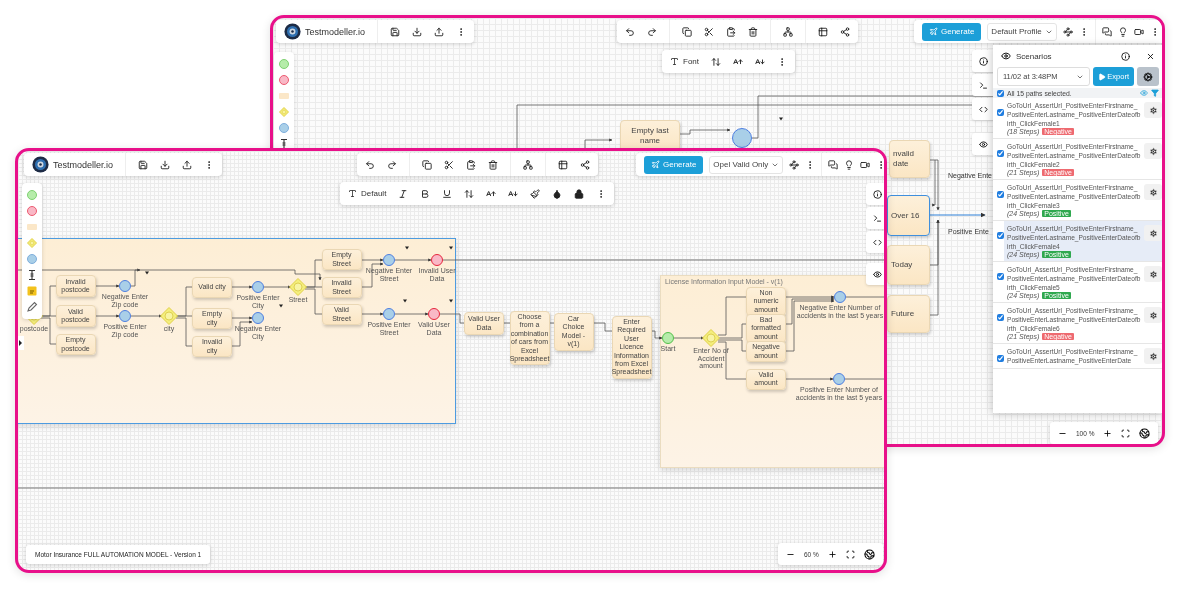  Describe the element at coordinates (908, 265) in the screenshot. I see `task-node: Today` at that location.